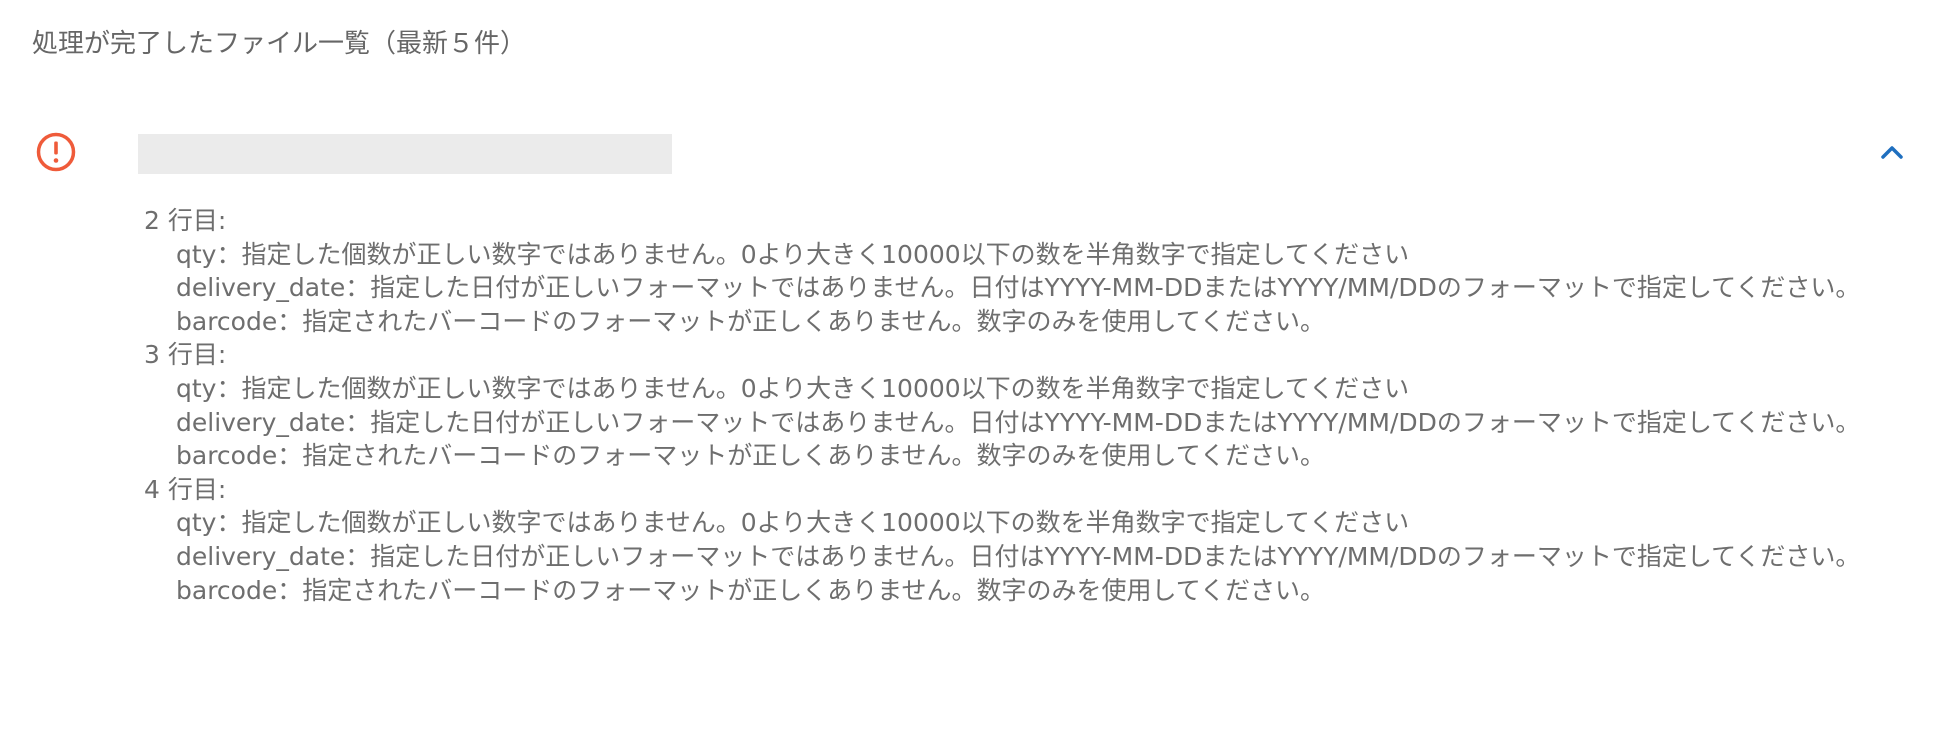 Image resolution: width=1940 pixels, height=740 pixels. What do you see at coordinates (56, 152) in the screenshot?
I see `alert-circle-icon` at bounding box center [56, 152].